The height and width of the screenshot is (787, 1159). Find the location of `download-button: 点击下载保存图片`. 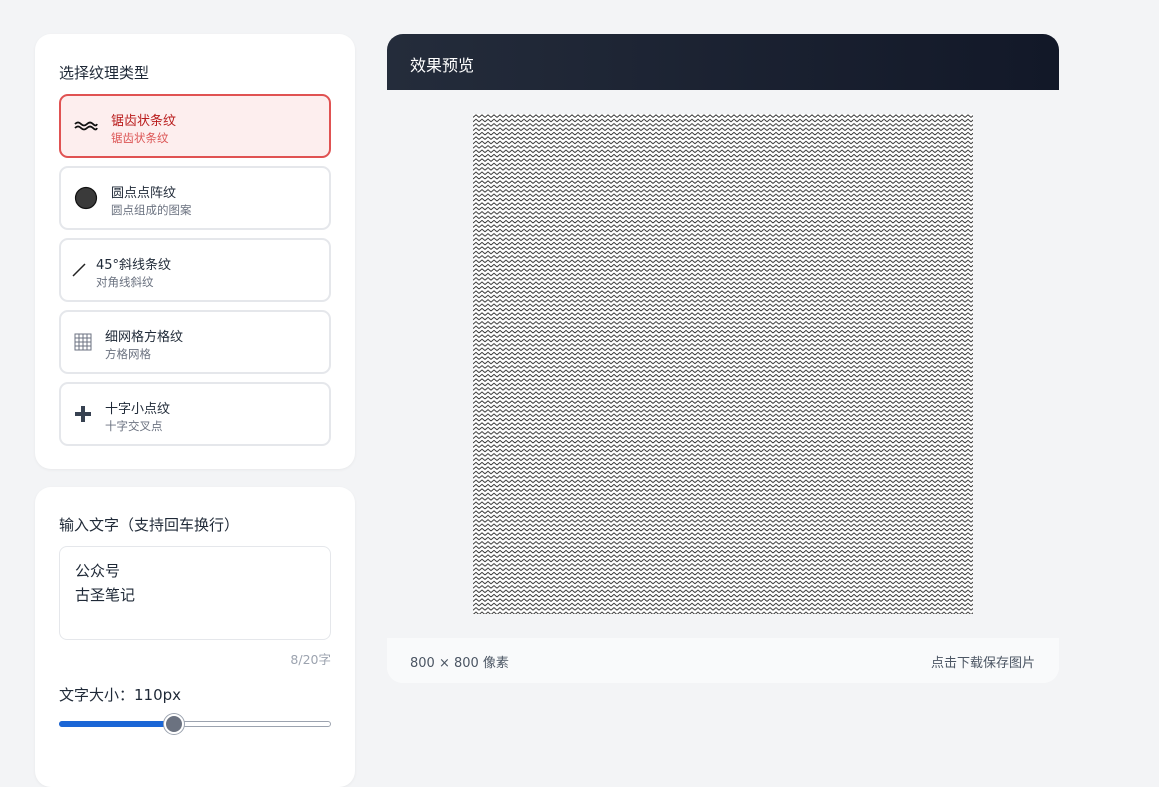

download-button: 点击下载保存图片 is located at coordinates (983, 661).